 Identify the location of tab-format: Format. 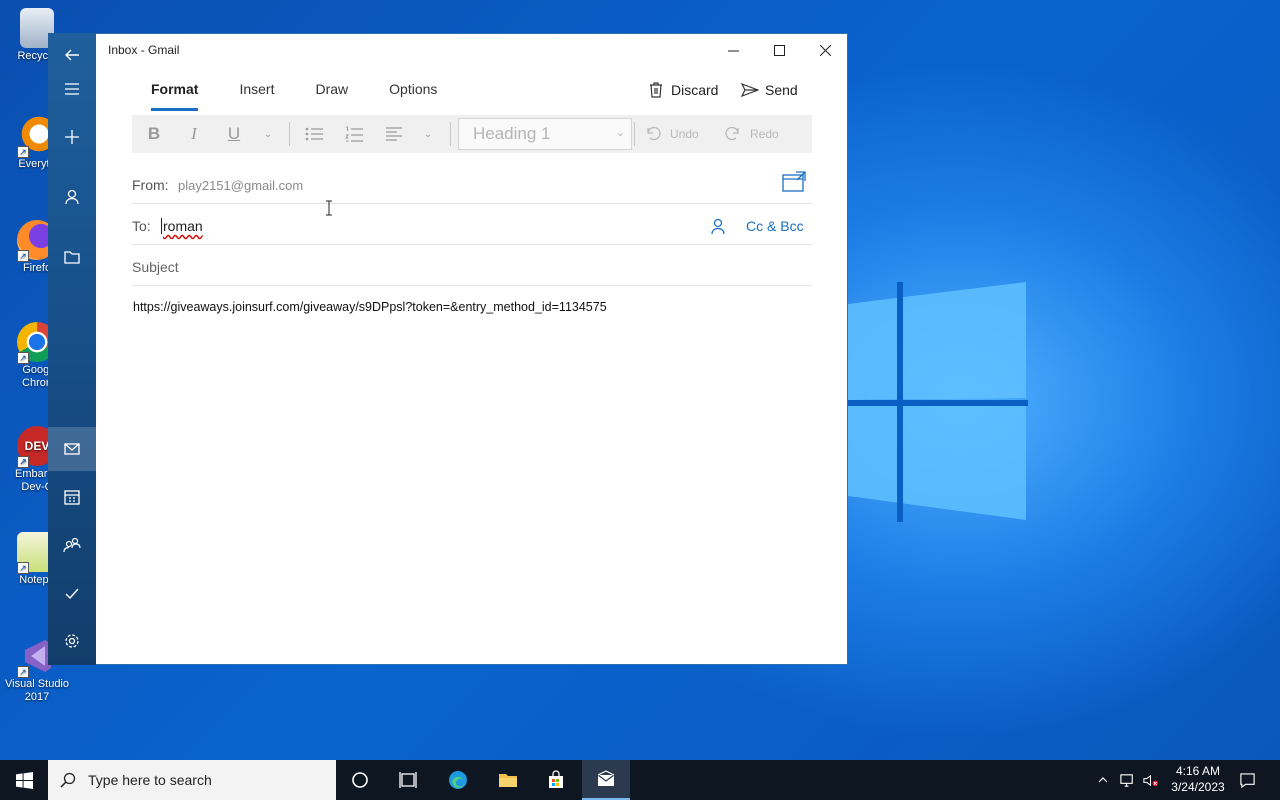
(175, 96).